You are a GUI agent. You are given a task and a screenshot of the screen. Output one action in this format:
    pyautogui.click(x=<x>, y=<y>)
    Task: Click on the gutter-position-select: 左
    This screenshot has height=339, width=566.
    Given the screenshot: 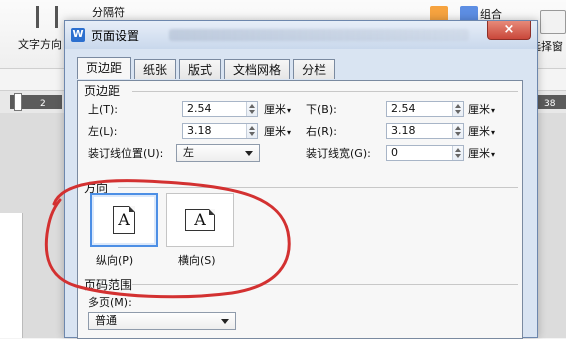 What is the action you would take?
    pyautogui.click(x=218, y=153)
    